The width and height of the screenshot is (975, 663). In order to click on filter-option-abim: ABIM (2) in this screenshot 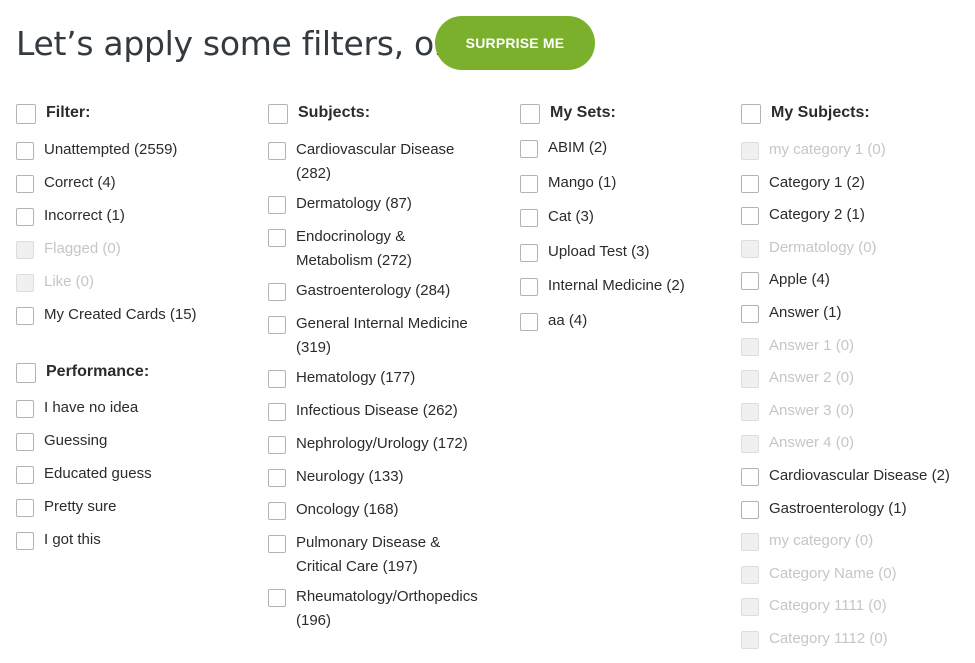, I will do `click(620, 156)`.